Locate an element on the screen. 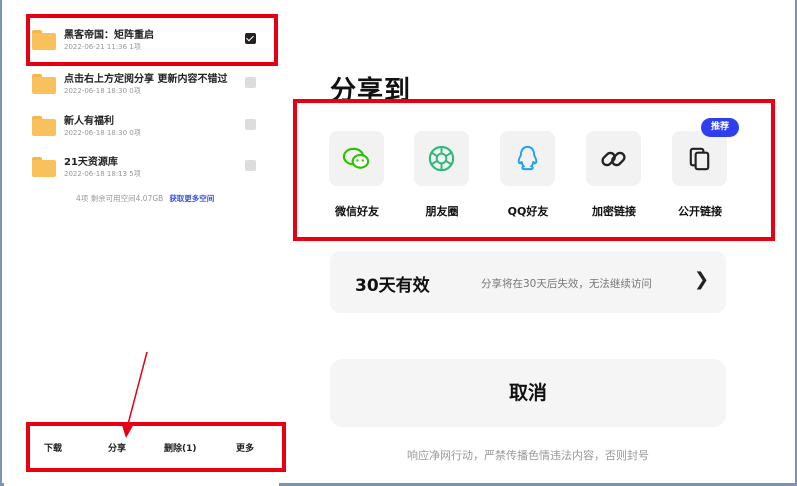 This screenshot has width=797, height=486. validity-selector: 30天有效 分享将在30天后失效，无法继续访问 ❯ is located at coordinates (528, 282).